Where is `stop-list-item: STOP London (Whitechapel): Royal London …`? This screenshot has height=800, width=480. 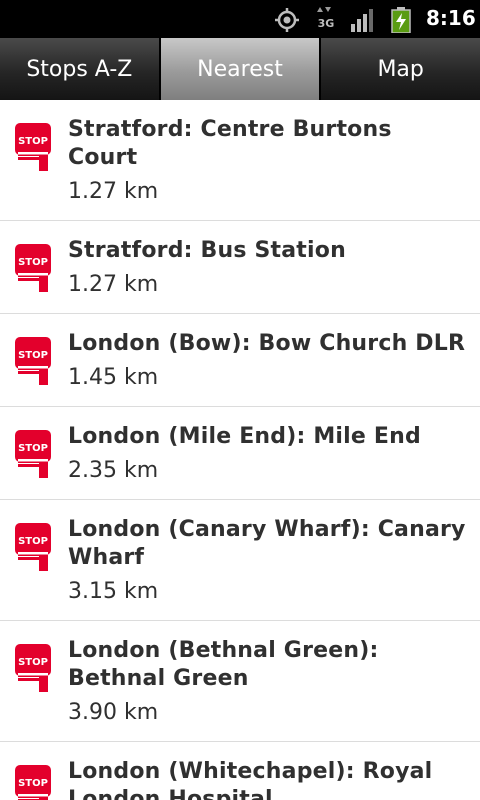
stop-list-item: STOP London (Whitechapel): Royal London … is located at coordinates (240, 771).